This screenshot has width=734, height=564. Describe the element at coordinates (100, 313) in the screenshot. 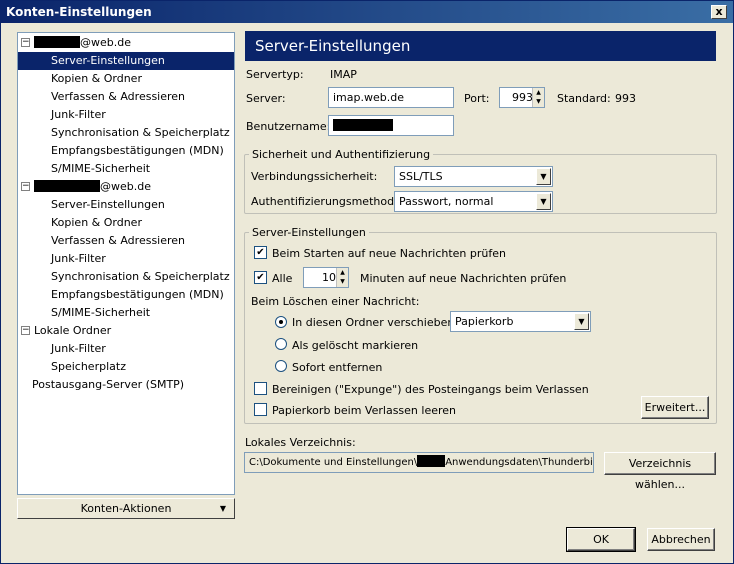

I see `tree-item-smime-2: S/MIME-Sicherheit` at that location.